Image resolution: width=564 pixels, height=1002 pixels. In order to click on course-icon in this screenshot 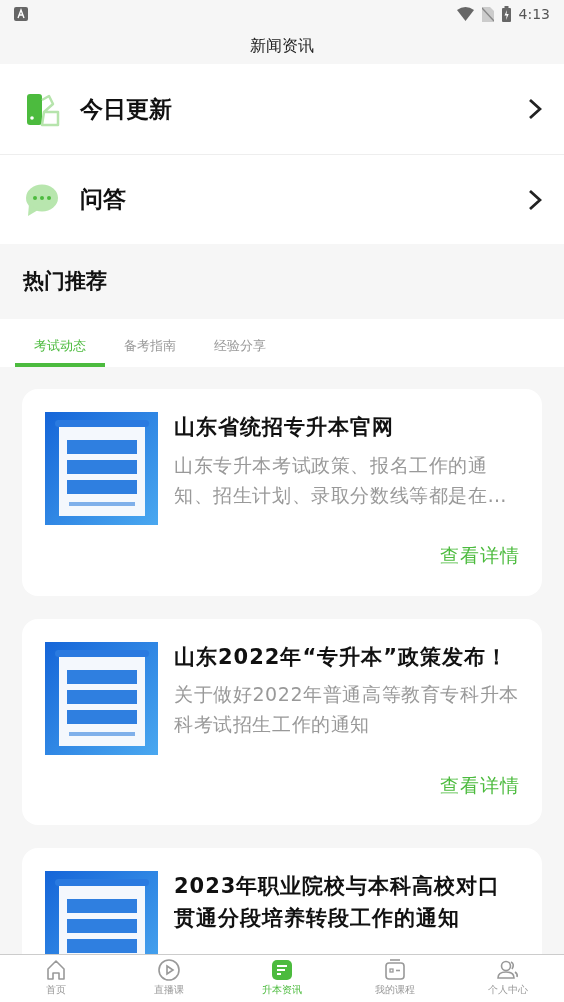, I will do `click(394, 970)`.